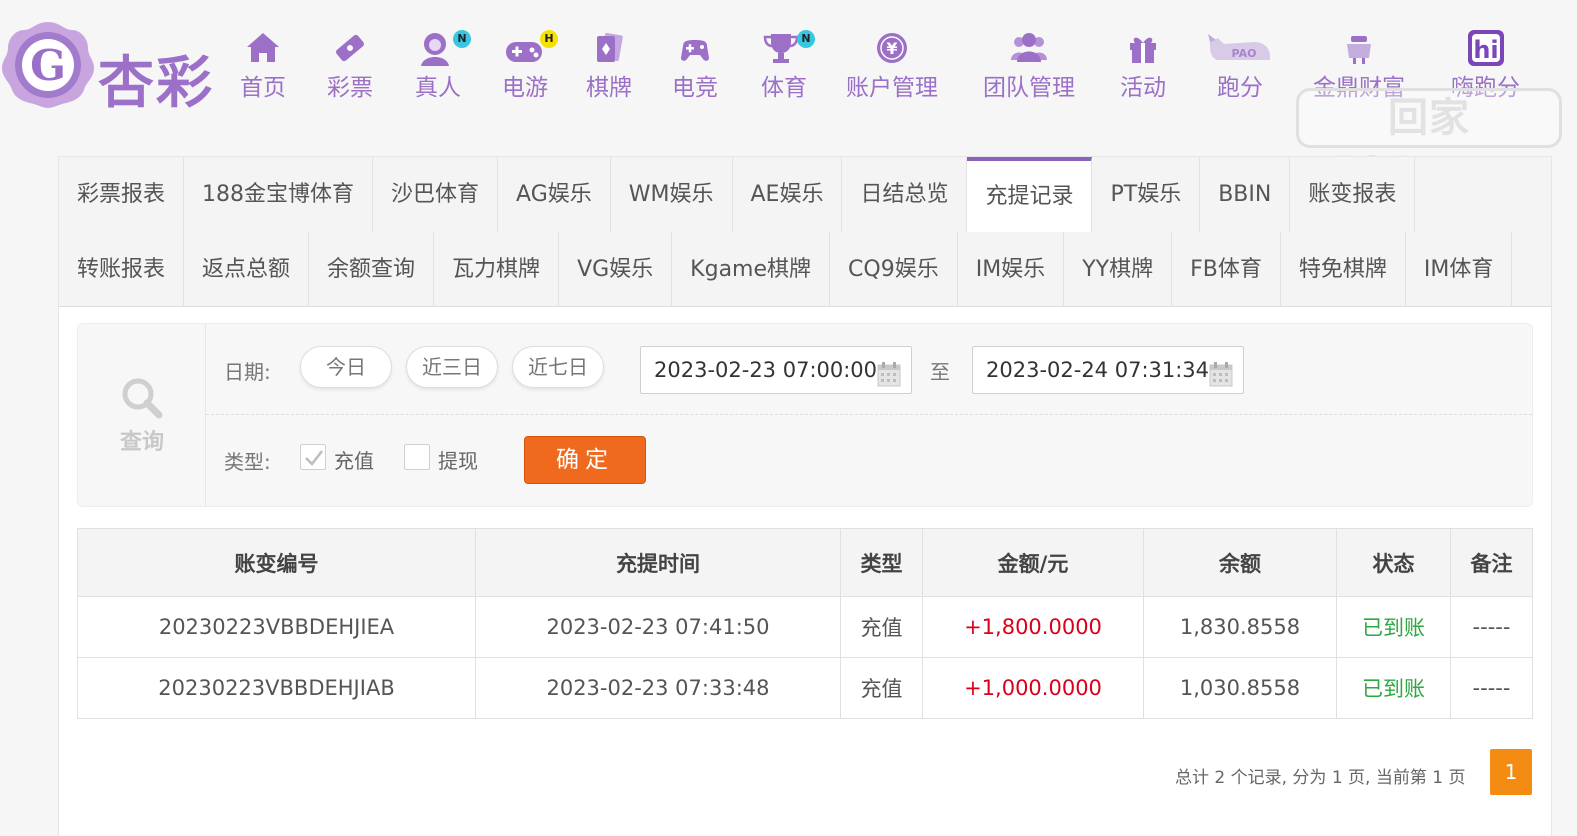  Describe the element at coordinates (1226, 269) in the screenshot. I see `tab-fb-sports: FB体育` at that location.